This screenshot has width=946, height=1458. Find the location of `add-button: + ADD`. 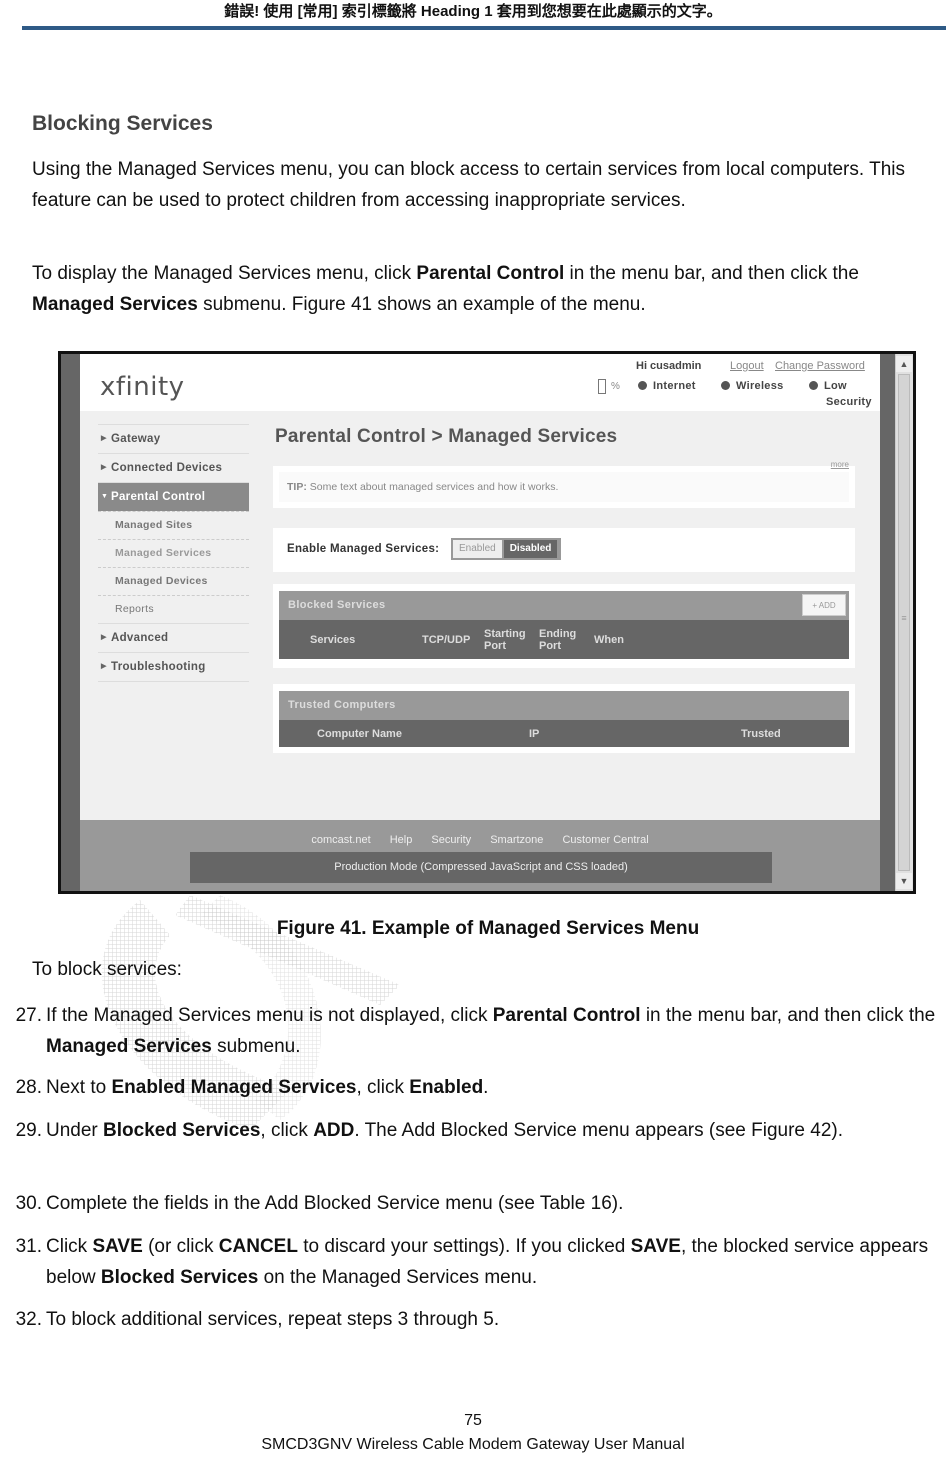

add-button: + ADD is located at coordinates (824, 605).